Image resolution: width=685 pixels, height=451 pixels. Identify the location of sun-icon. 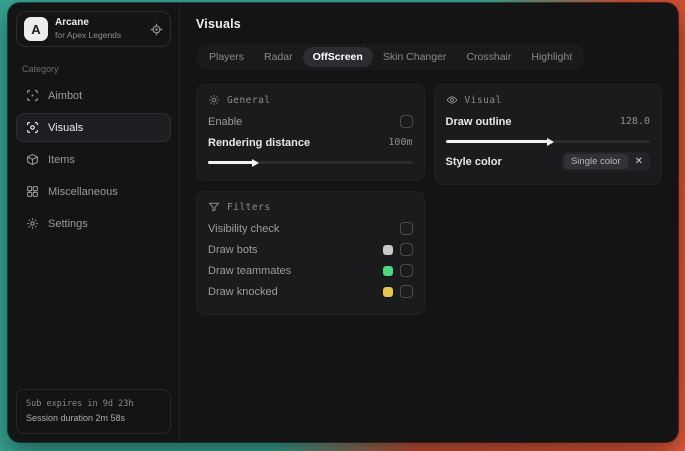
(214, 100).